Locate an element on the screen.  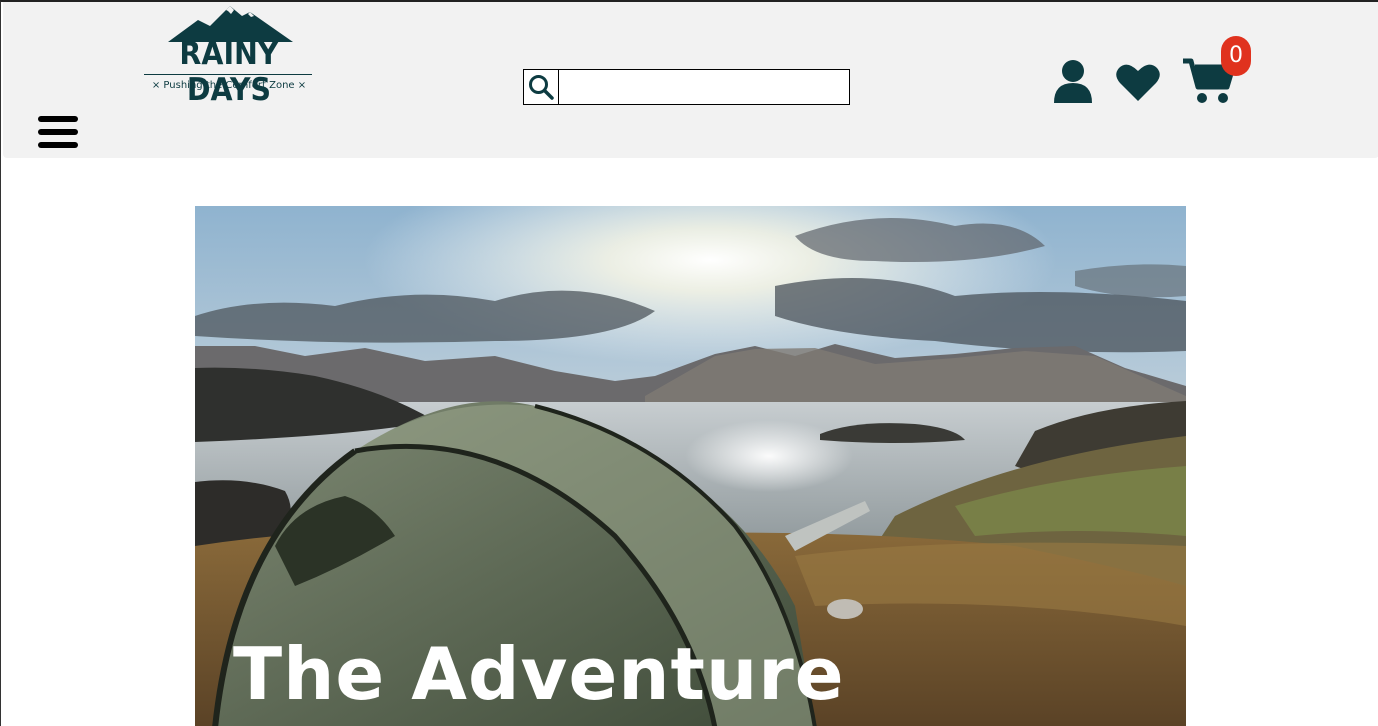
hero-title: The Adventure is located at coordinates (539, 674).